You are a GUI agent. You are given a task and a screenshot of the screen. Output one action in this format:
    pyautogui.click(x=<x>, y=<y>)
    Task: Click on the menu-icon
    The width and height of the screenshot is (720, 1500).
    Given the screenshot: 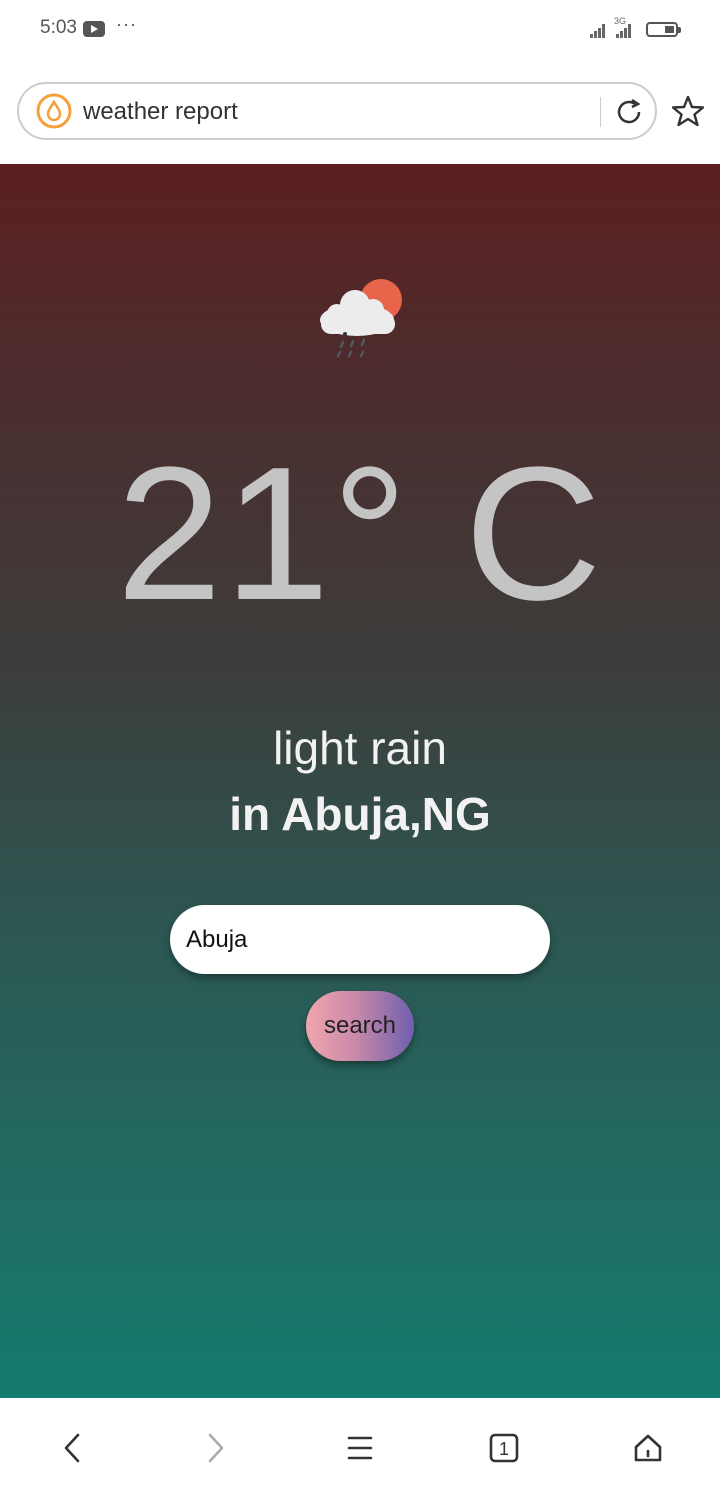 What is the action you would take?
    pyautogui.click(x=360, y=1448)
    